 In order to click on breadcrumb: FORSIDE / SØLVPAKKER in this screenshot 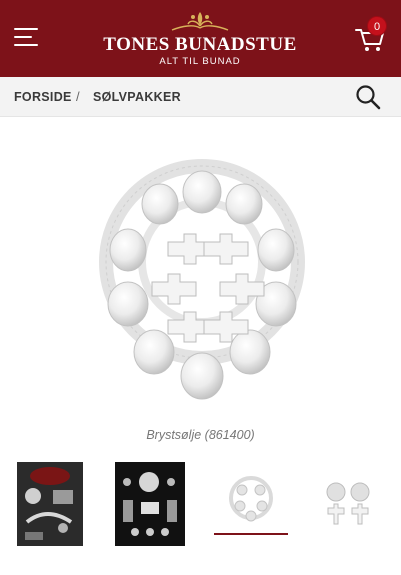, I will do `click(200, 97)`.